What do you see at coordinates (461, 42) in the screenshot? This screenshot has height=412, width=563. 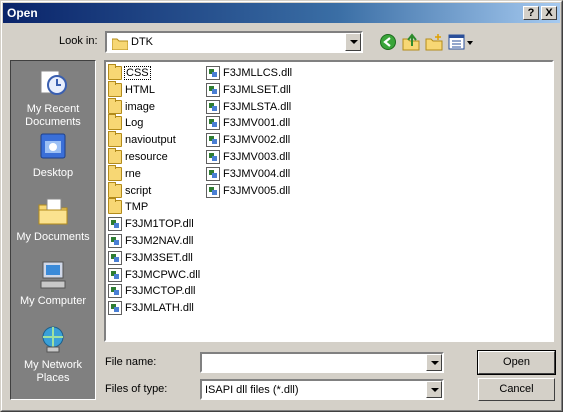 I see `view-menu-icon` at bounding box center [461, 42].